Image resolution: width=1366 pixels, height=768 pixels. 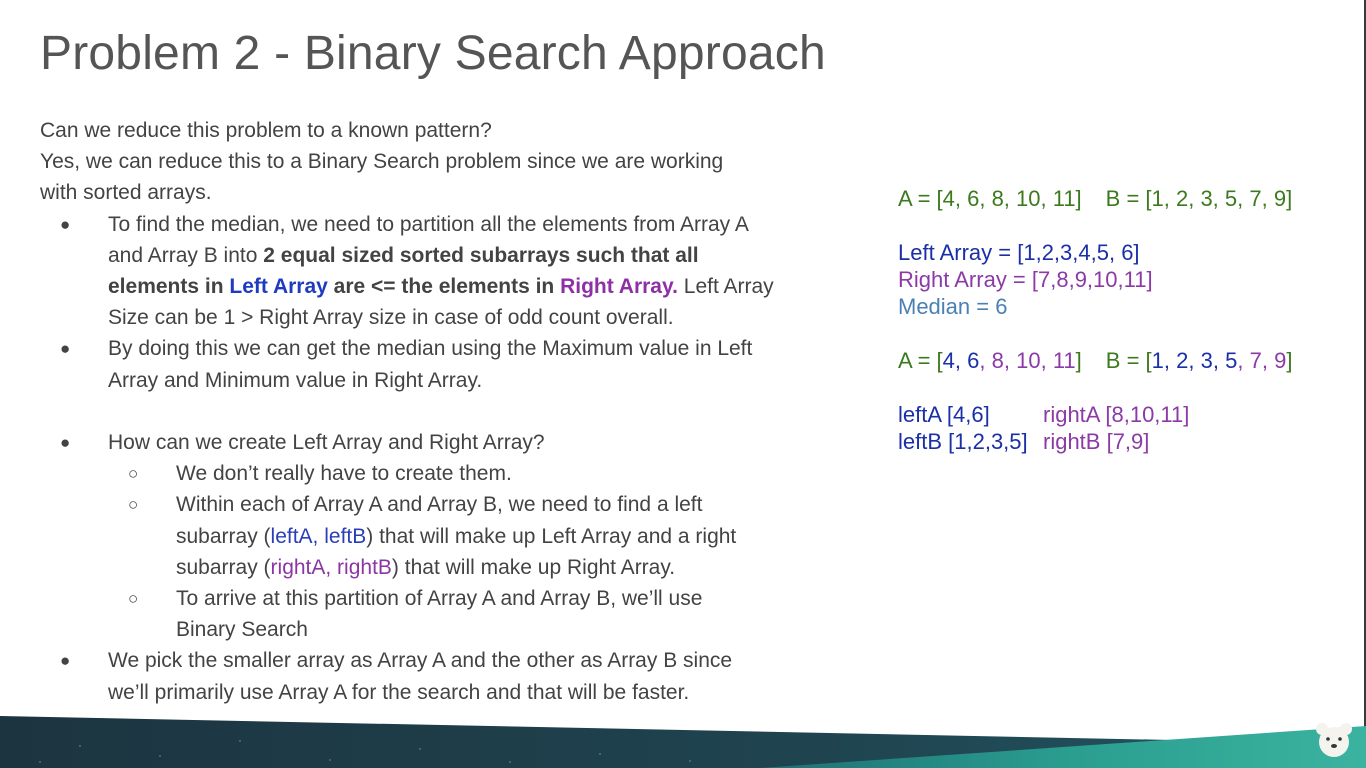 I want to click on rightB-example: rightB [7,9], so click(x=1096, y=441).